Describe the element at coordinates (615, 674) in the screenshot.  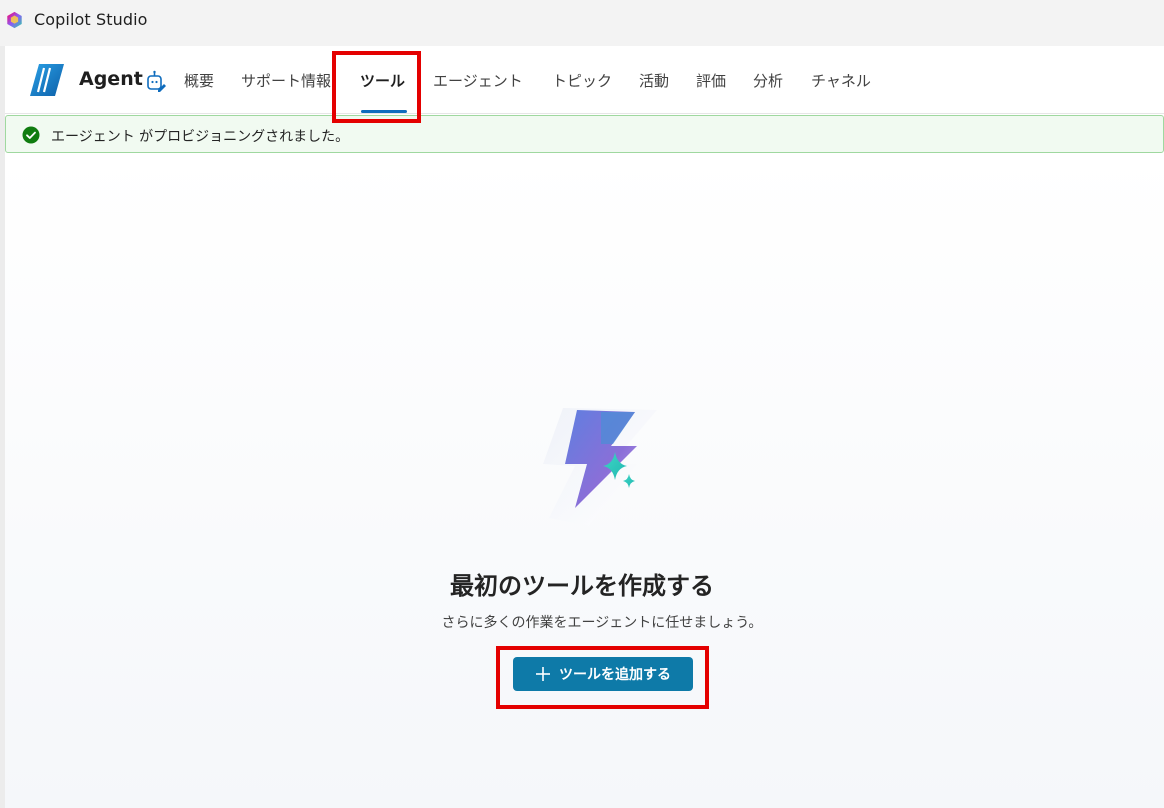
I see `add-tool-button-label: ツールを追加する` at that location.